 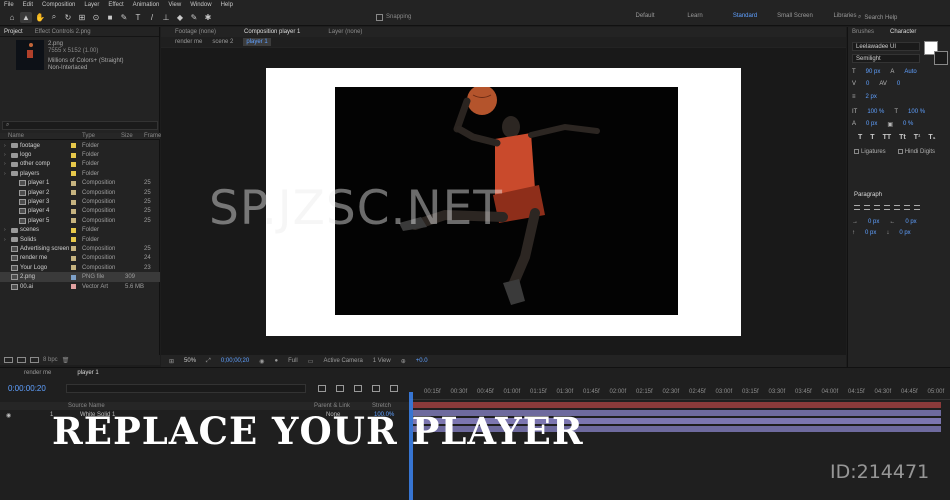 What do you see at coordinates (87, 373) in the screenshot?
I see `tab-player-1: player 1` at bounding box center [87, 373].